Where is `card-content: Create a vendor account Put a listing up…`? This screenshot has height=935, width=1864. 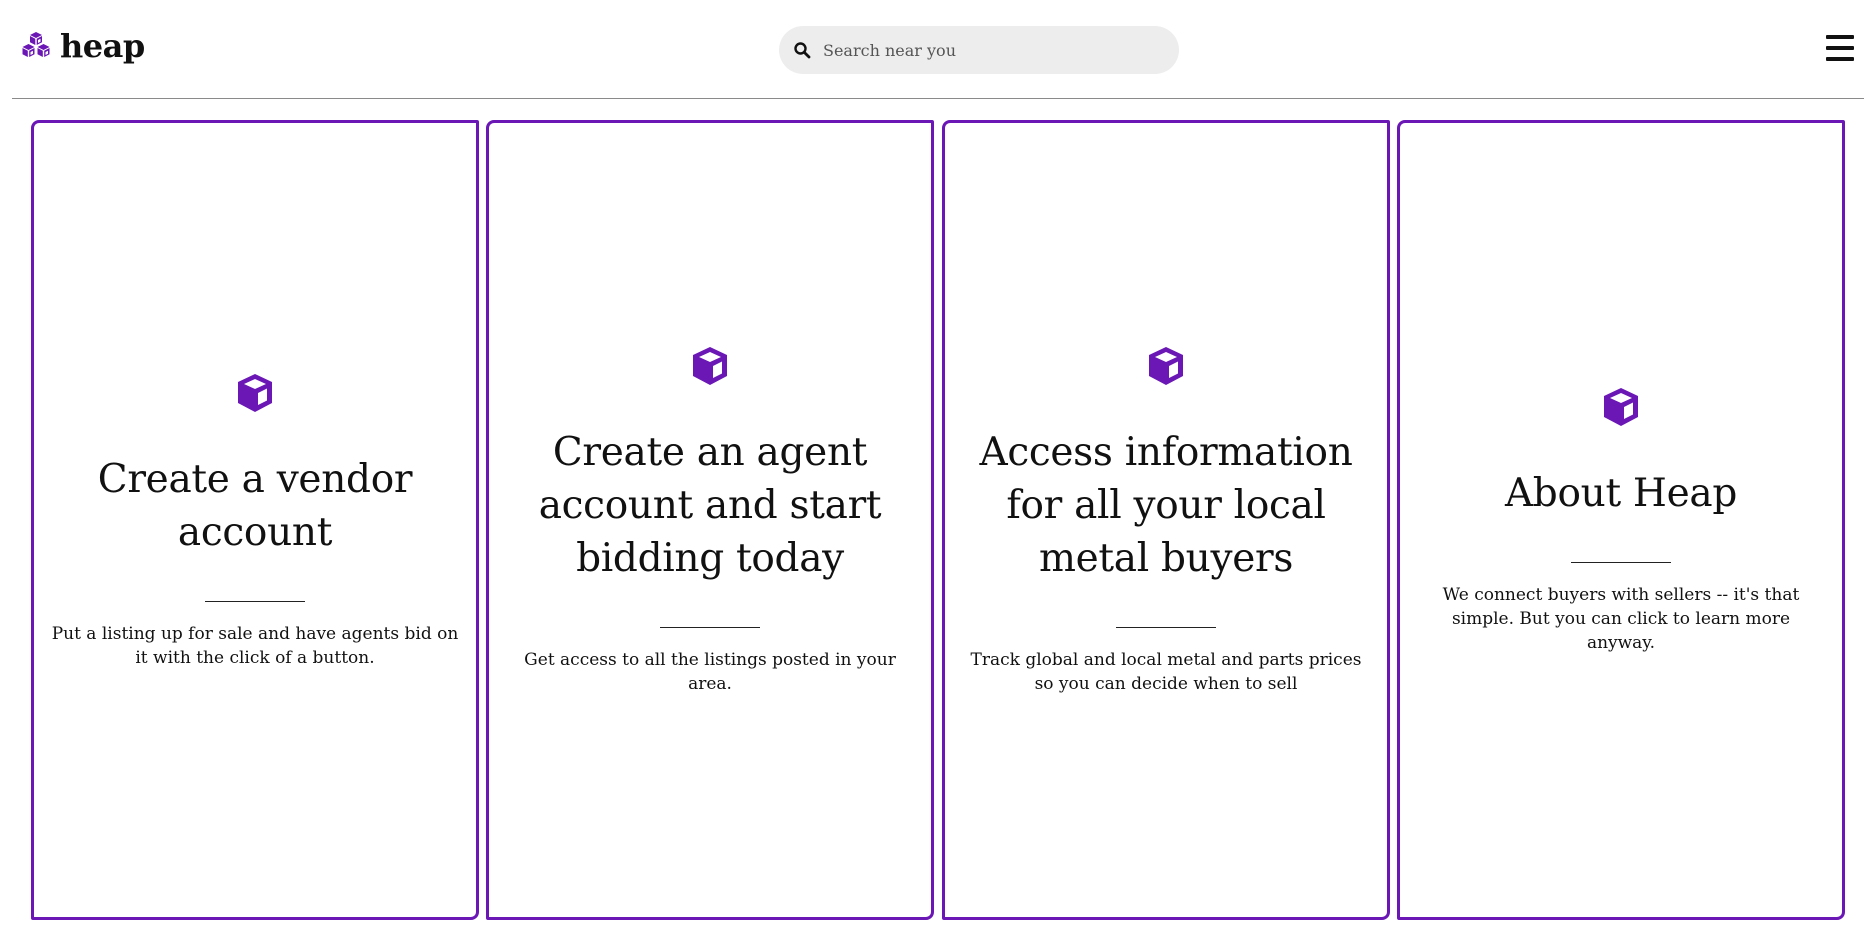 card-content: Create a vendor account Put a listing up… is located at coordinates (255, 520).